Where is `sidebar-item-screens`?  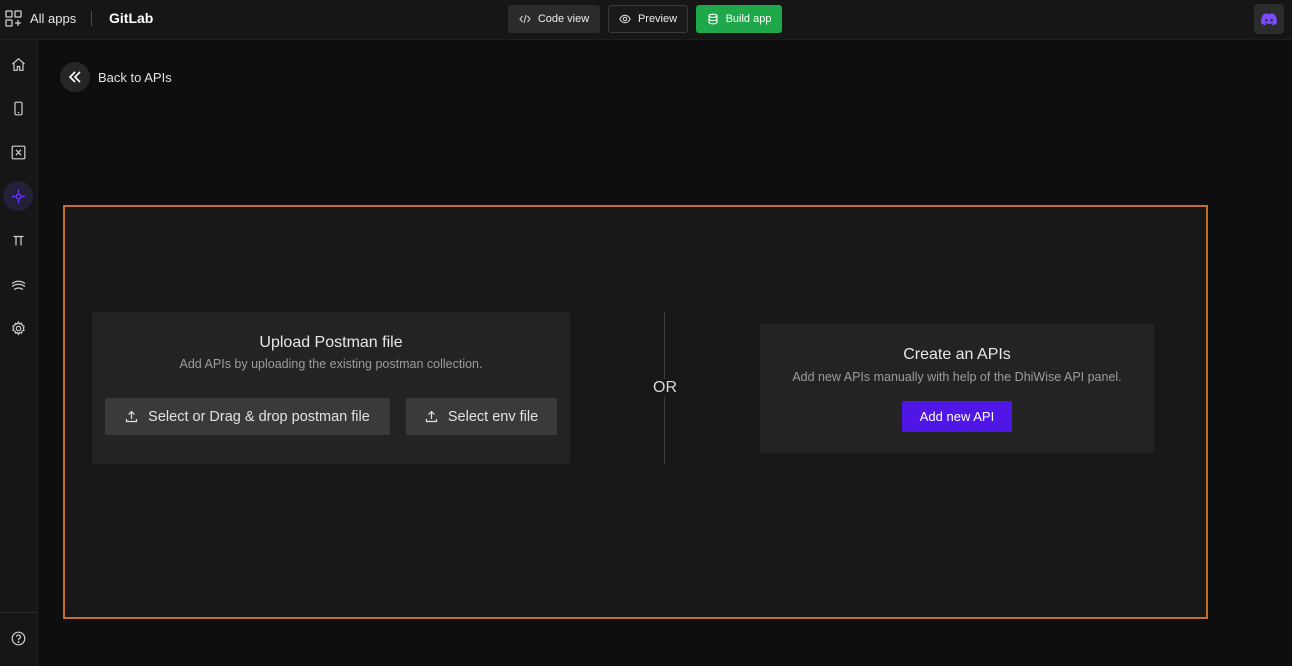
sidebar-item-screens is located at coordinates (18, 108).